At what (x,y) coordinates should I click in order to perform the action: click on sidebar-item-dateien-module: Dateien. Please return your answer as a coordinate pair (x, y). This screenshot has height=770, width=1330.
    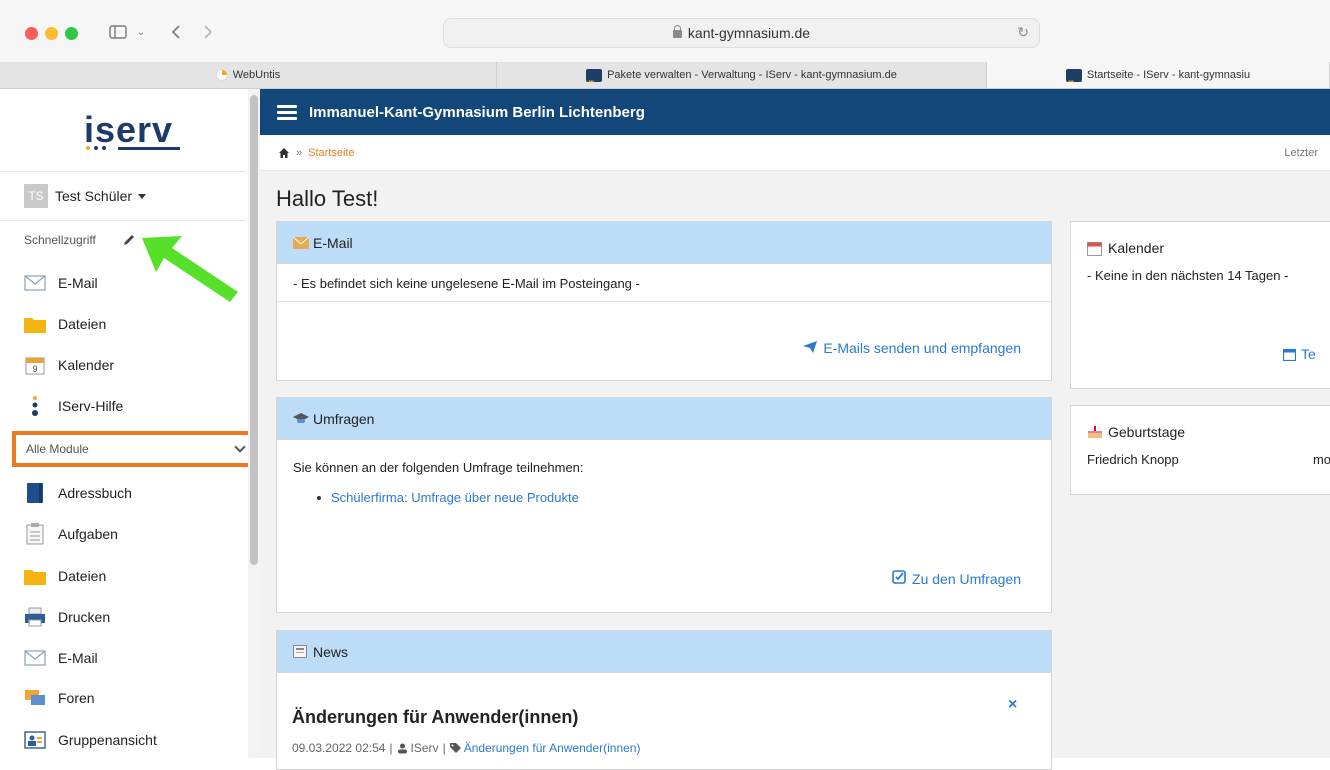
    Looking at the image, I should click on (65, 576).